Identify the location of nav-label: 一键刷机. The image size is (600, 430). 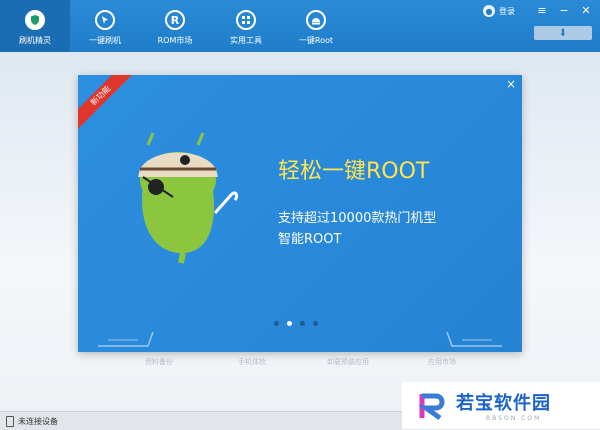
(105, 40).